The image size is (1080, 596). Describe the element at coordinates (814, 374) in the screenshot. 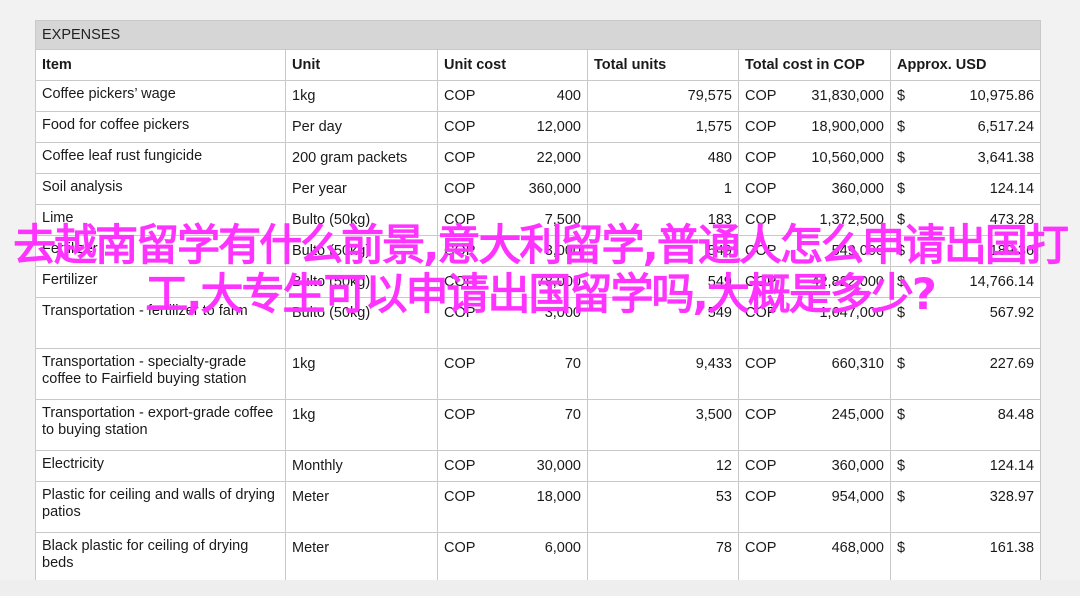

I see `cell-total-cost: COP 660,310` at that location.